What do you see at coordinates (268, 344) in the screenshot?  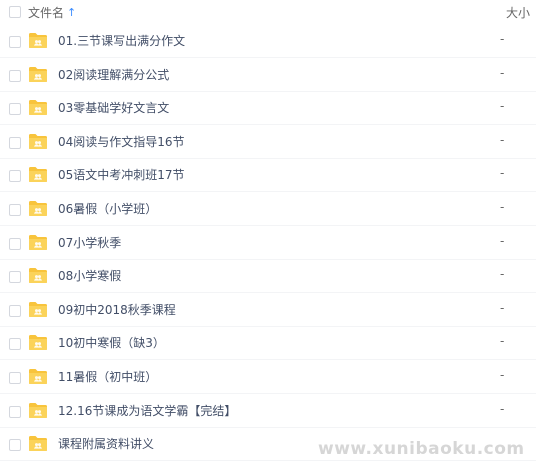 I see `table-row: 10初中寒假（缺3） -` at bounding box center [268, 344].